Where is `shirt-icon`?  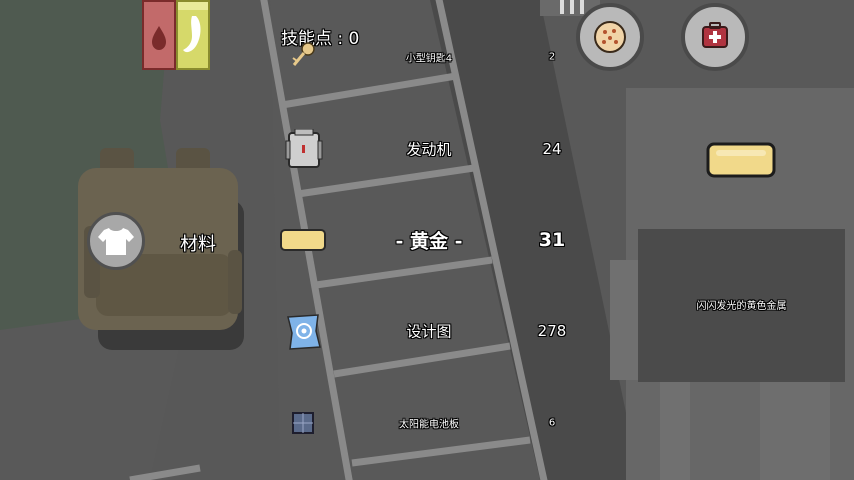 shirt-icon is located at coordinates (116, 241).